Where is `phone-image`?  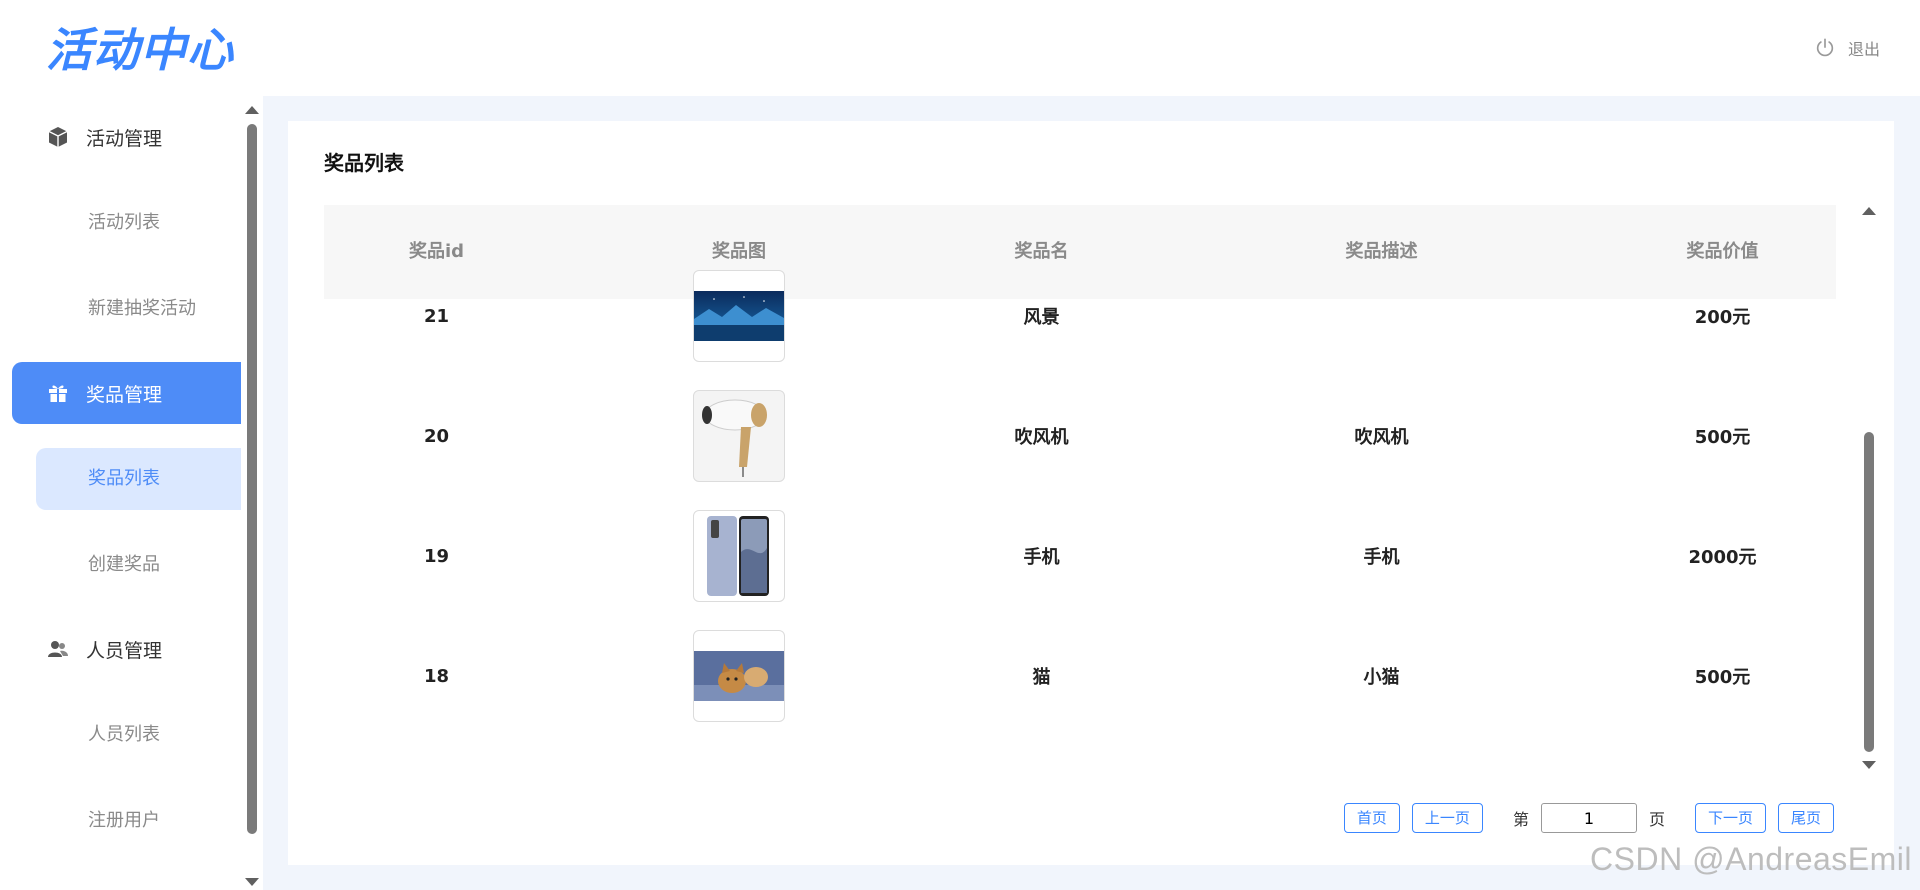
phone-image is located at coordinates (739, 556).